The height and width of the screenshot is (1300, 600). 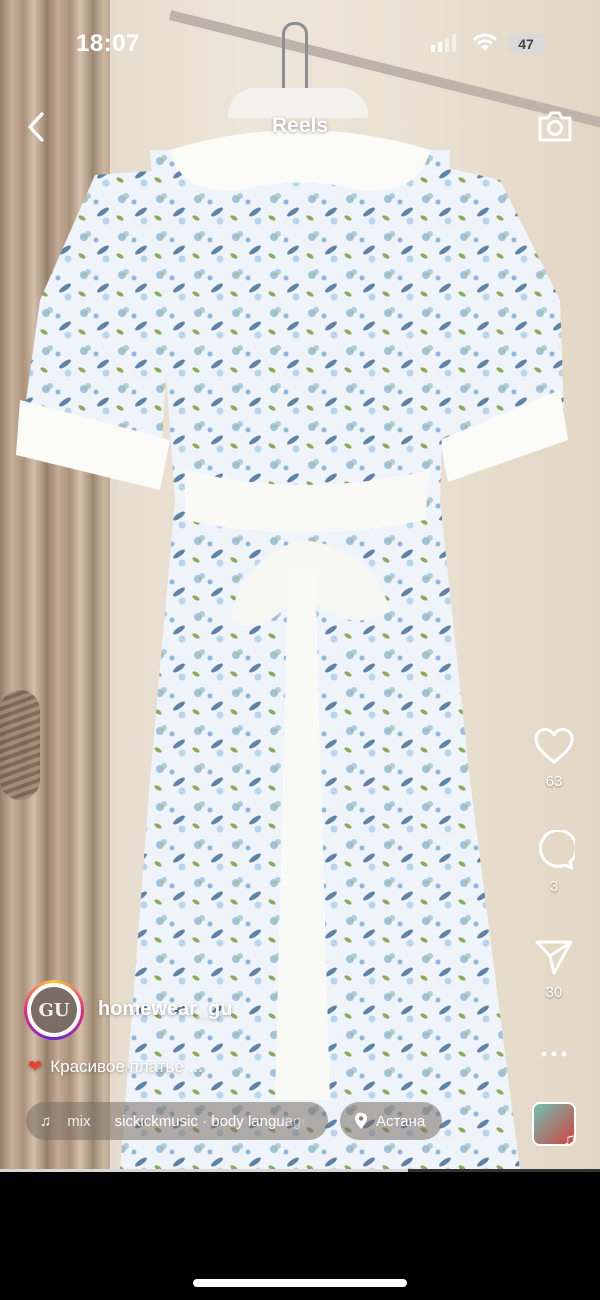 What do you see at coordinates (165, 1009) in the screenshot?
I see `username: homewear_gu` at bounding box center [165, 1009].